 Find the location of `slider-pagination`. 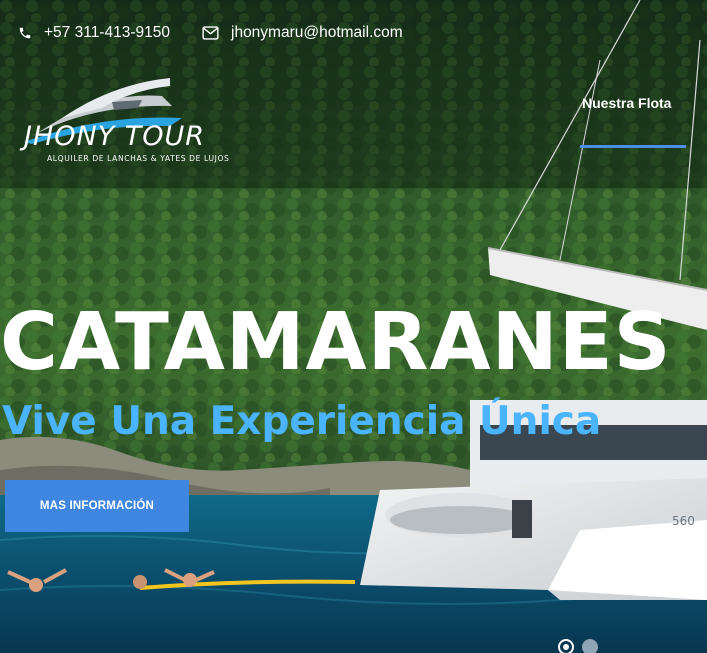

slider-pagination is located at coordinates (578, 646).